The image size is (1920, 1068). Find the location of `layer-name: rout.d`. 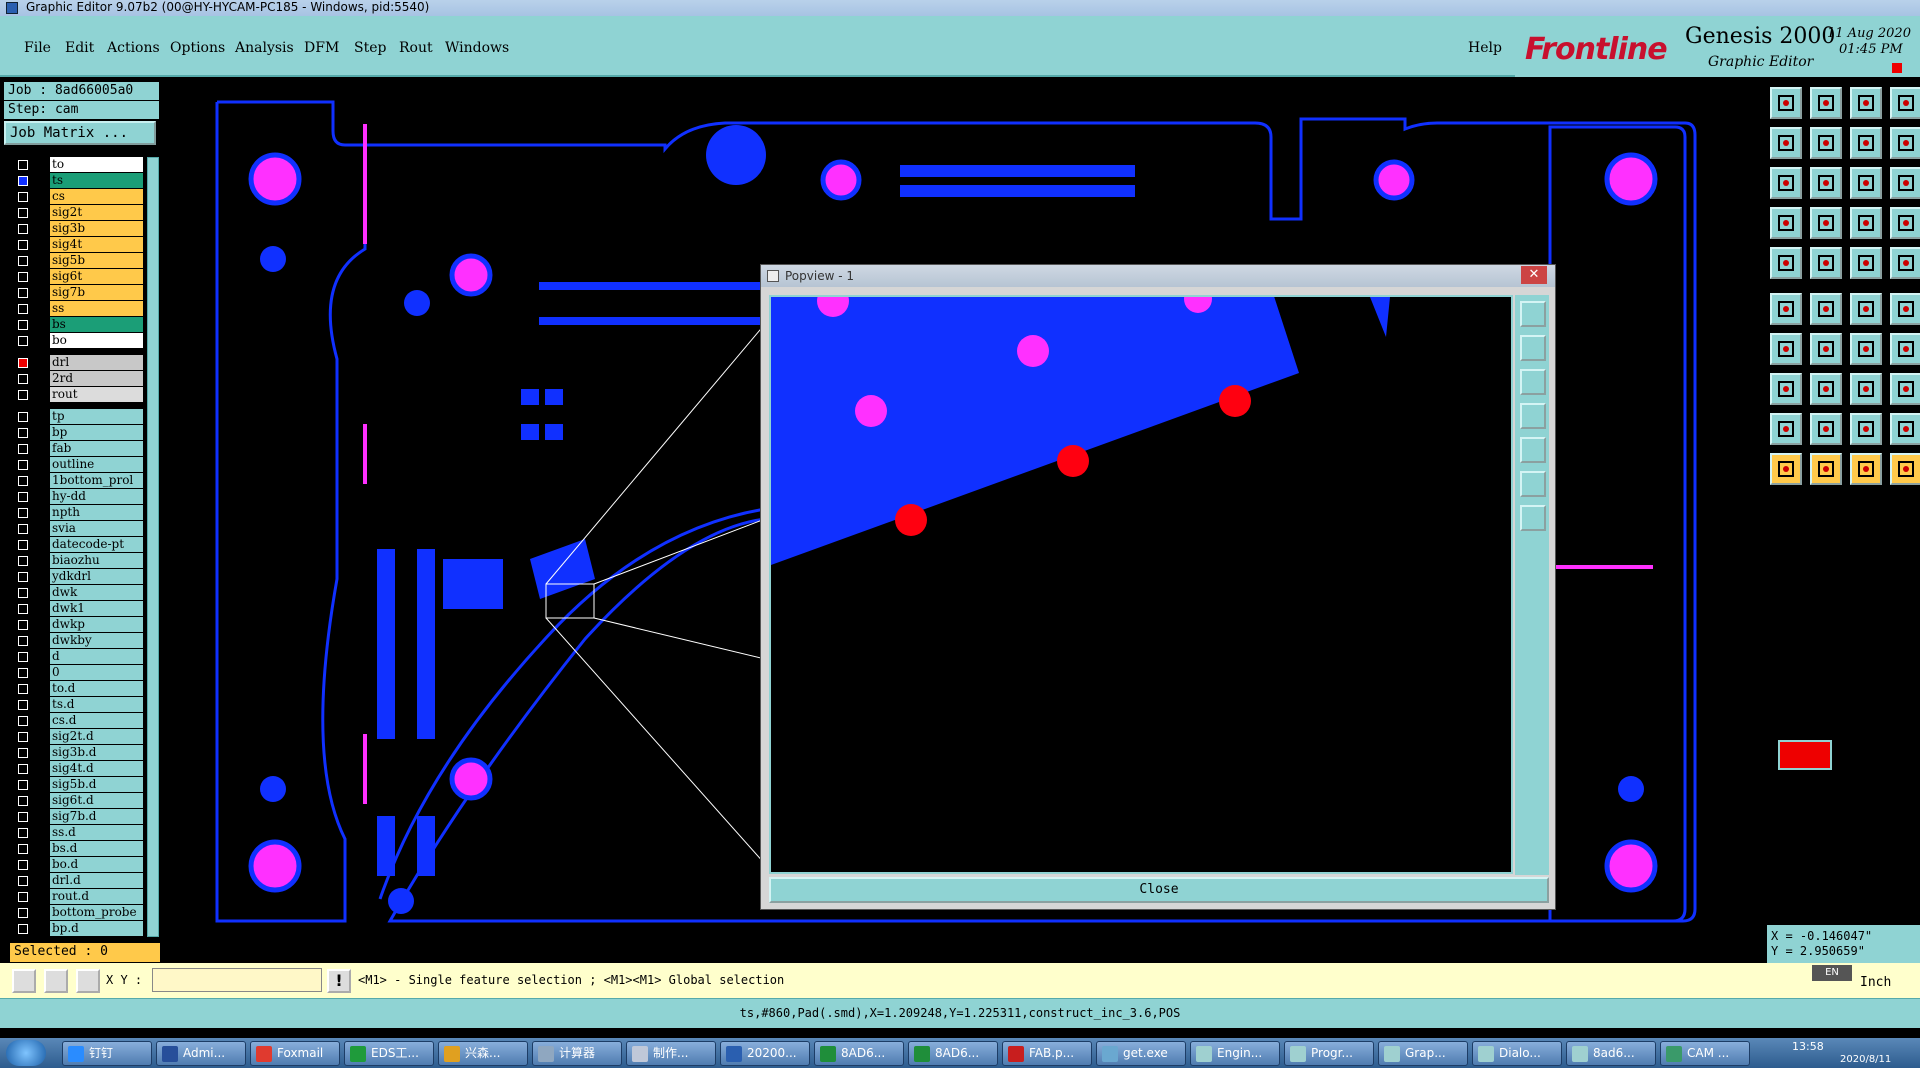

layer-name: rout.d is located at coordinates (96, 896).